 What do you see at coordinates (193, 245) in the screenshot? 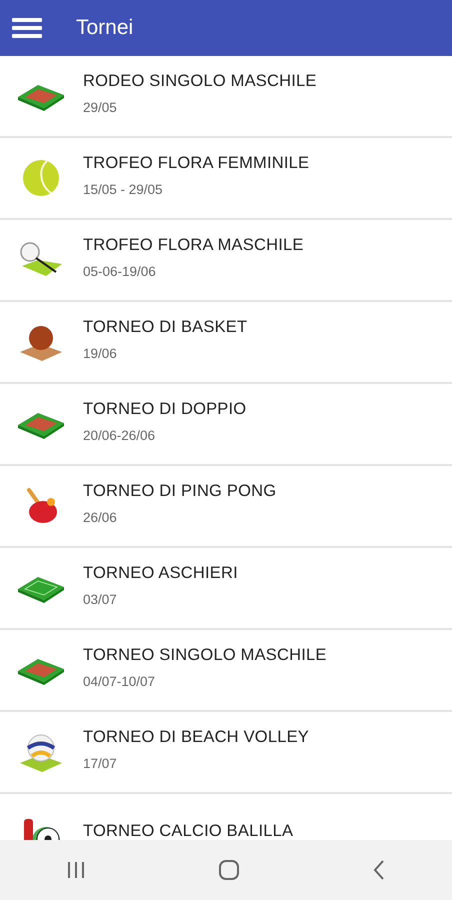
I see `tournament-name: TROFEO FLORA MASCHILE` at bounding box center [193, 245].